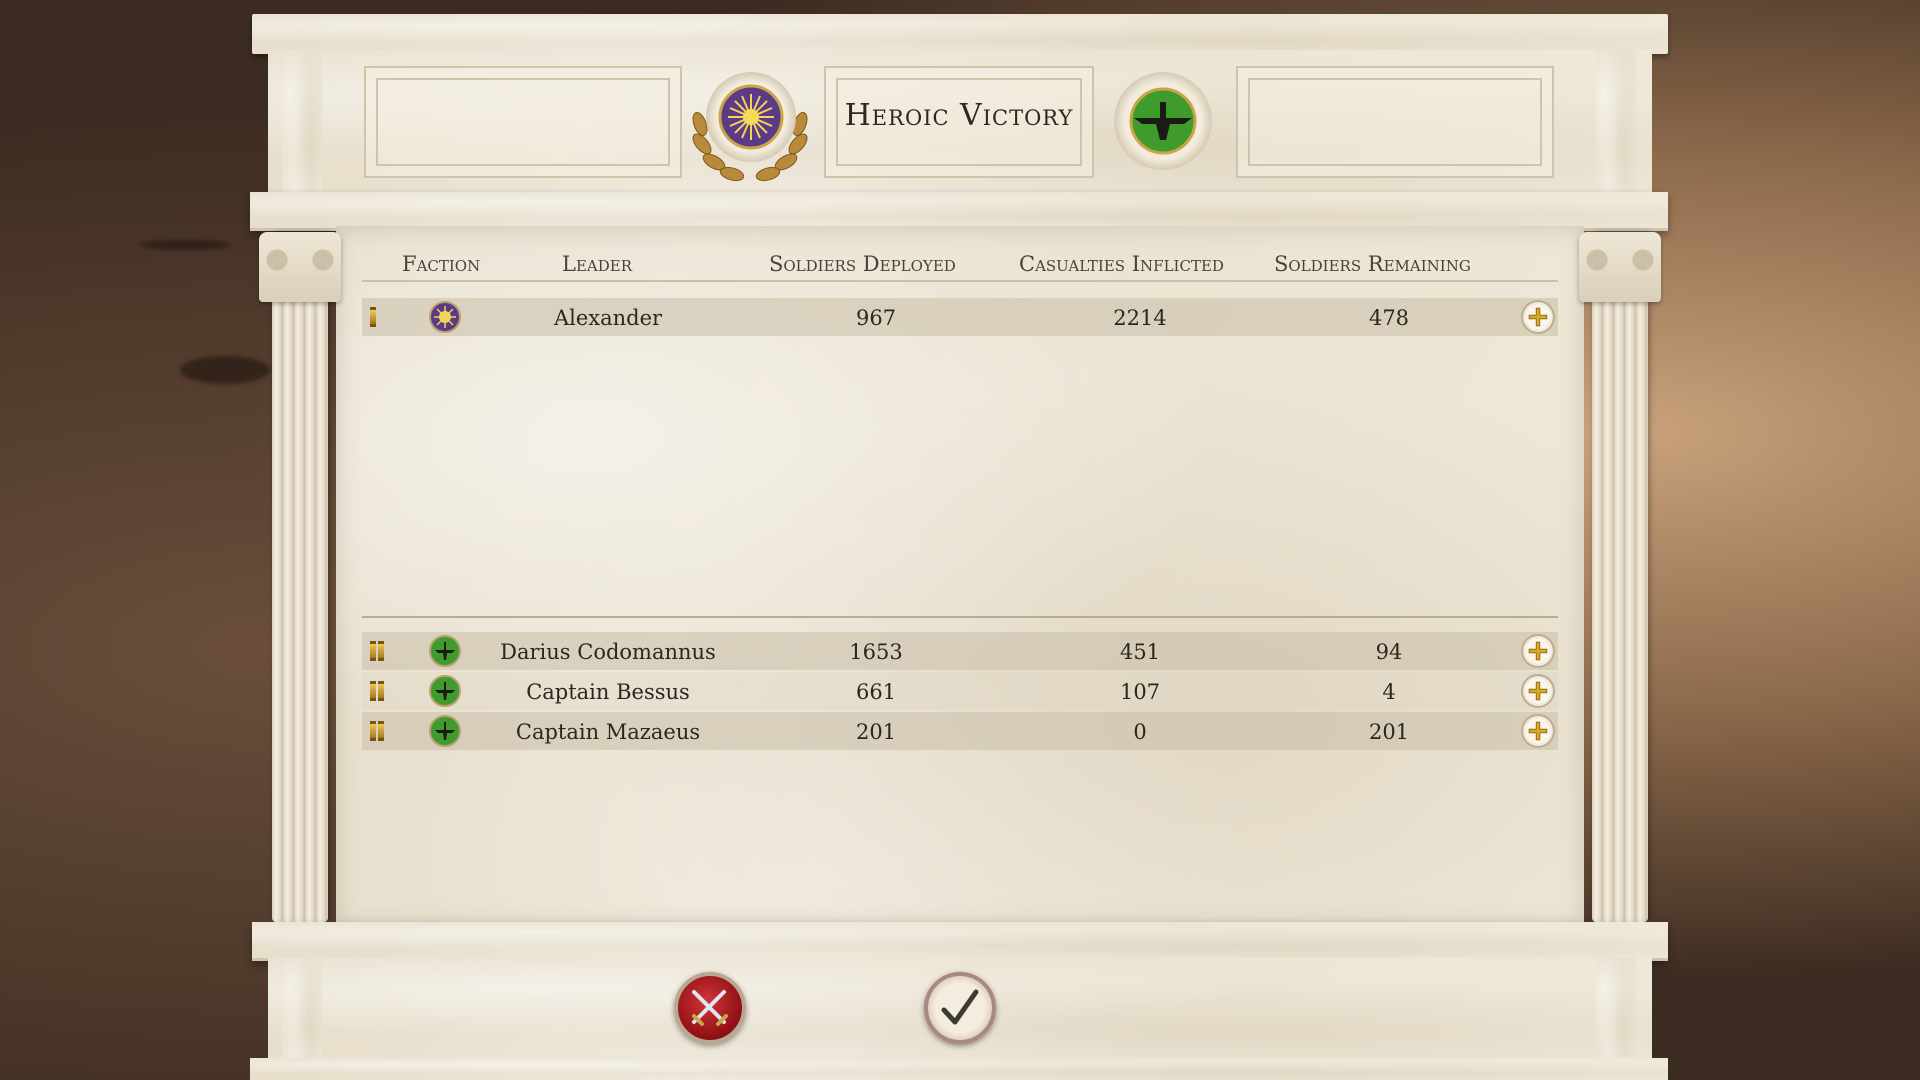 The width and height of the screenshot is (1920, 1080). I want to click on soldiers-deployed: 661, so click(876, 692).